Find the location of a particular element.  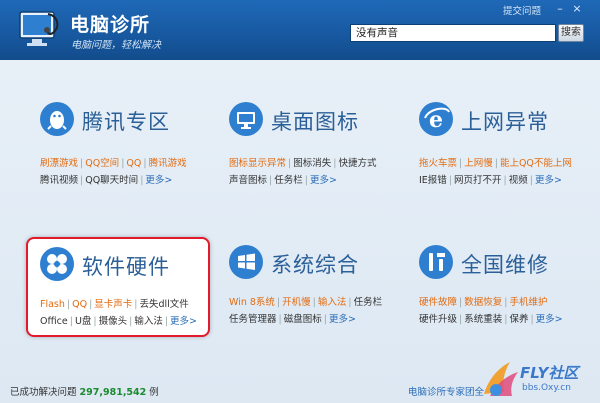

link-item: 保养 is located at coordinates (518, 318).